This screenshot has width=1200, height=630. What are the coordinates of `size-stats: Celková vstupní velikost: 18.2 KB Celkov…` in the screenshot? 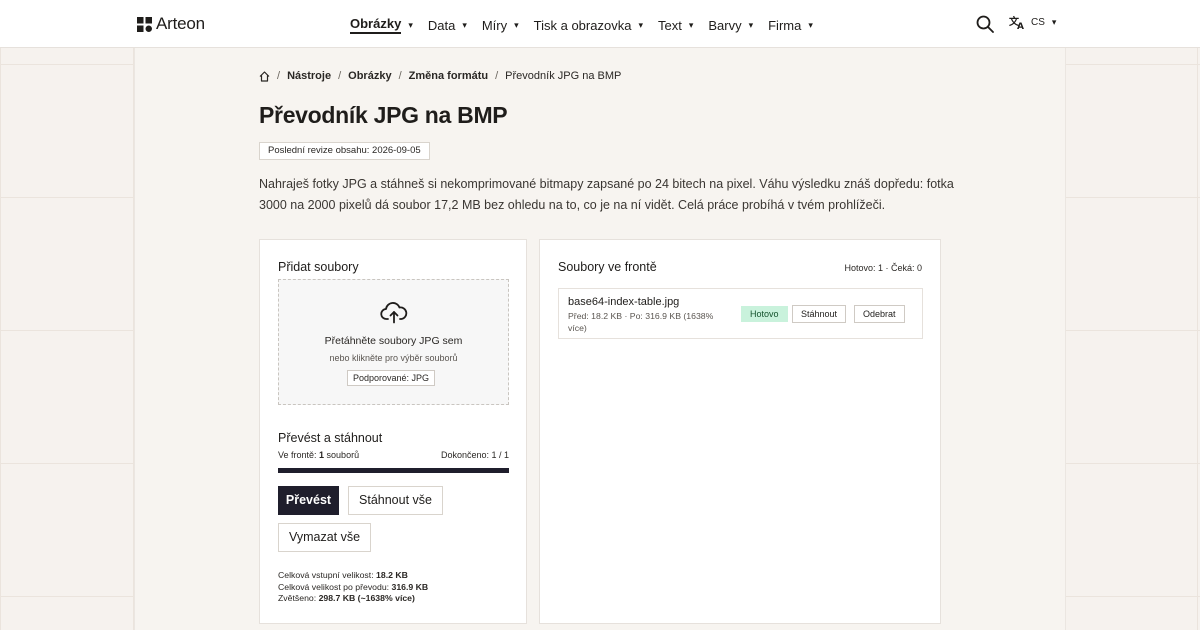 It's located at (353, 587).